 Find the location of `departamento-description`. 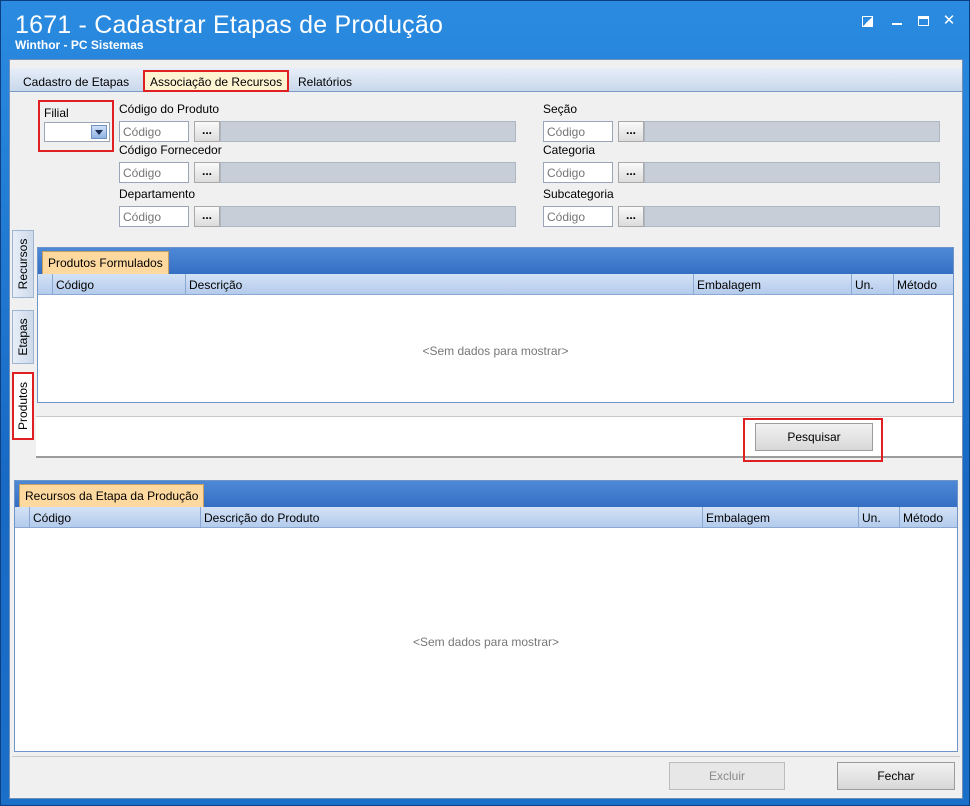

departamento-description is located at coordinates (368, 216).